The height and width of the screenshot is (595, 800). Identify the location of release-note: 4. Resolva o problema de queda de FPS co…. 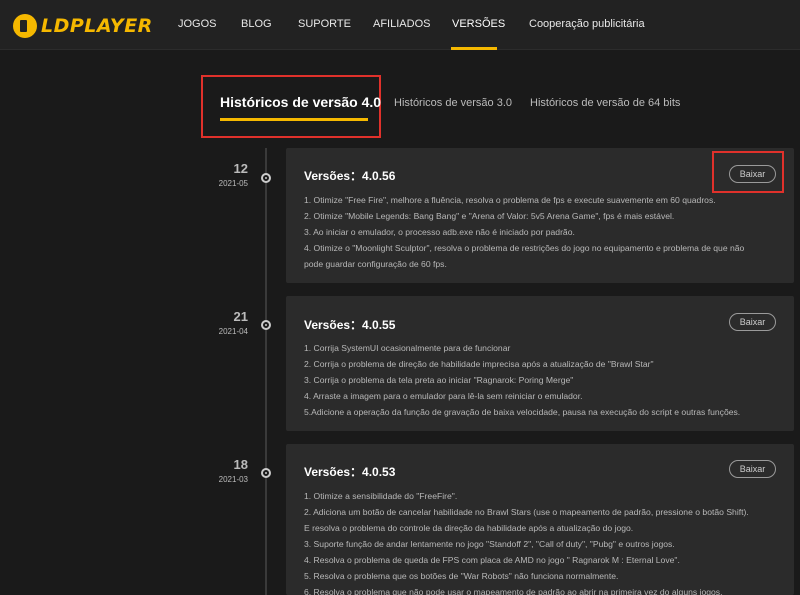
(492, 560).